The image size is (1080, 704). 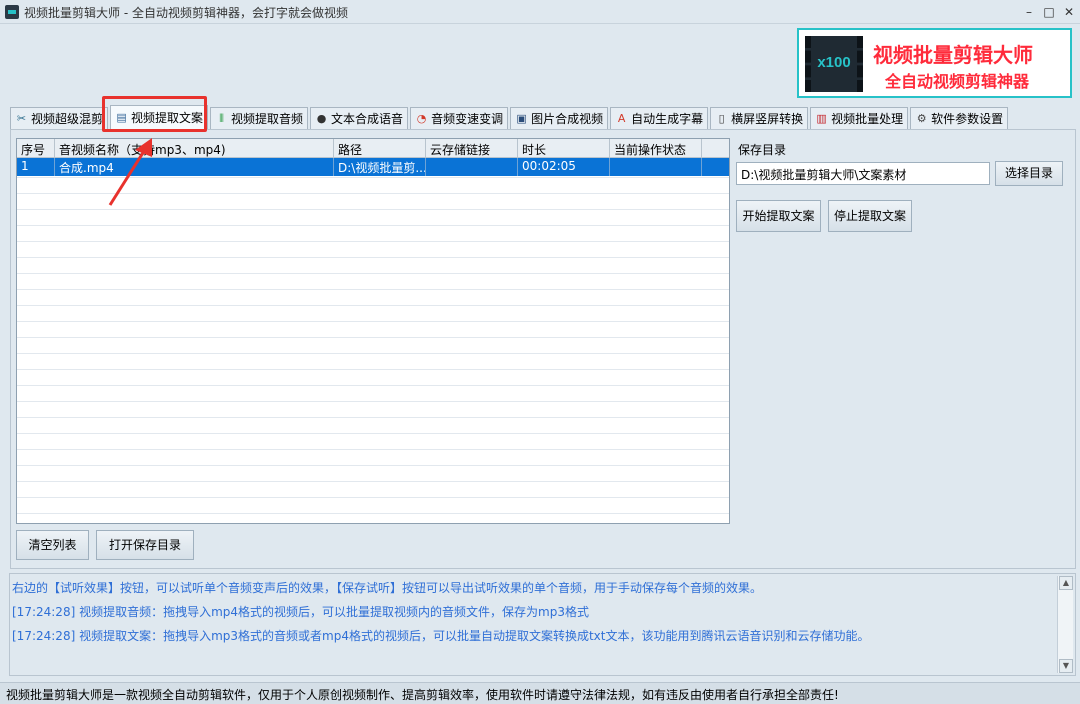 I want to click on minimize-button: –, so click(x=1029, y=12).